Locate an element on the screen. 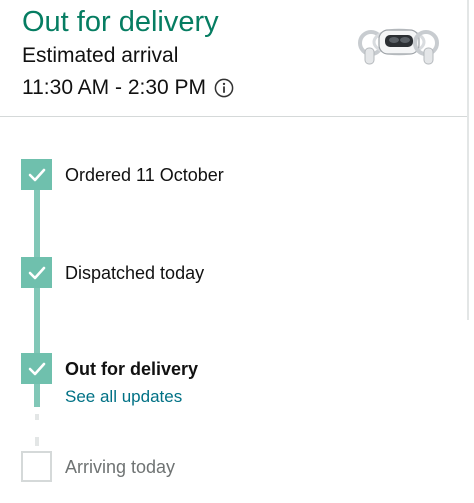 This screenshot has height=503, width=474. step-arriving-label: Arriving today is located at coordinates (120, 467).